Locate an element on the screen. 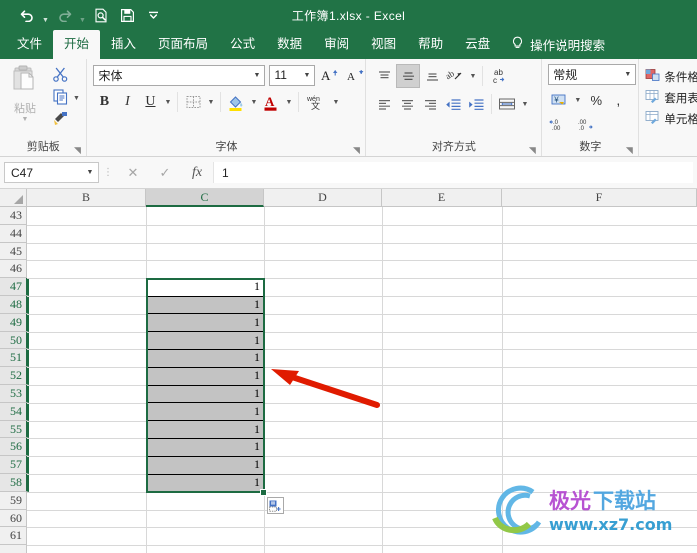 Image resolution: width=697 pixels, height=553 pixels. row-header-55: 55 is located at coordinates (14, 429).